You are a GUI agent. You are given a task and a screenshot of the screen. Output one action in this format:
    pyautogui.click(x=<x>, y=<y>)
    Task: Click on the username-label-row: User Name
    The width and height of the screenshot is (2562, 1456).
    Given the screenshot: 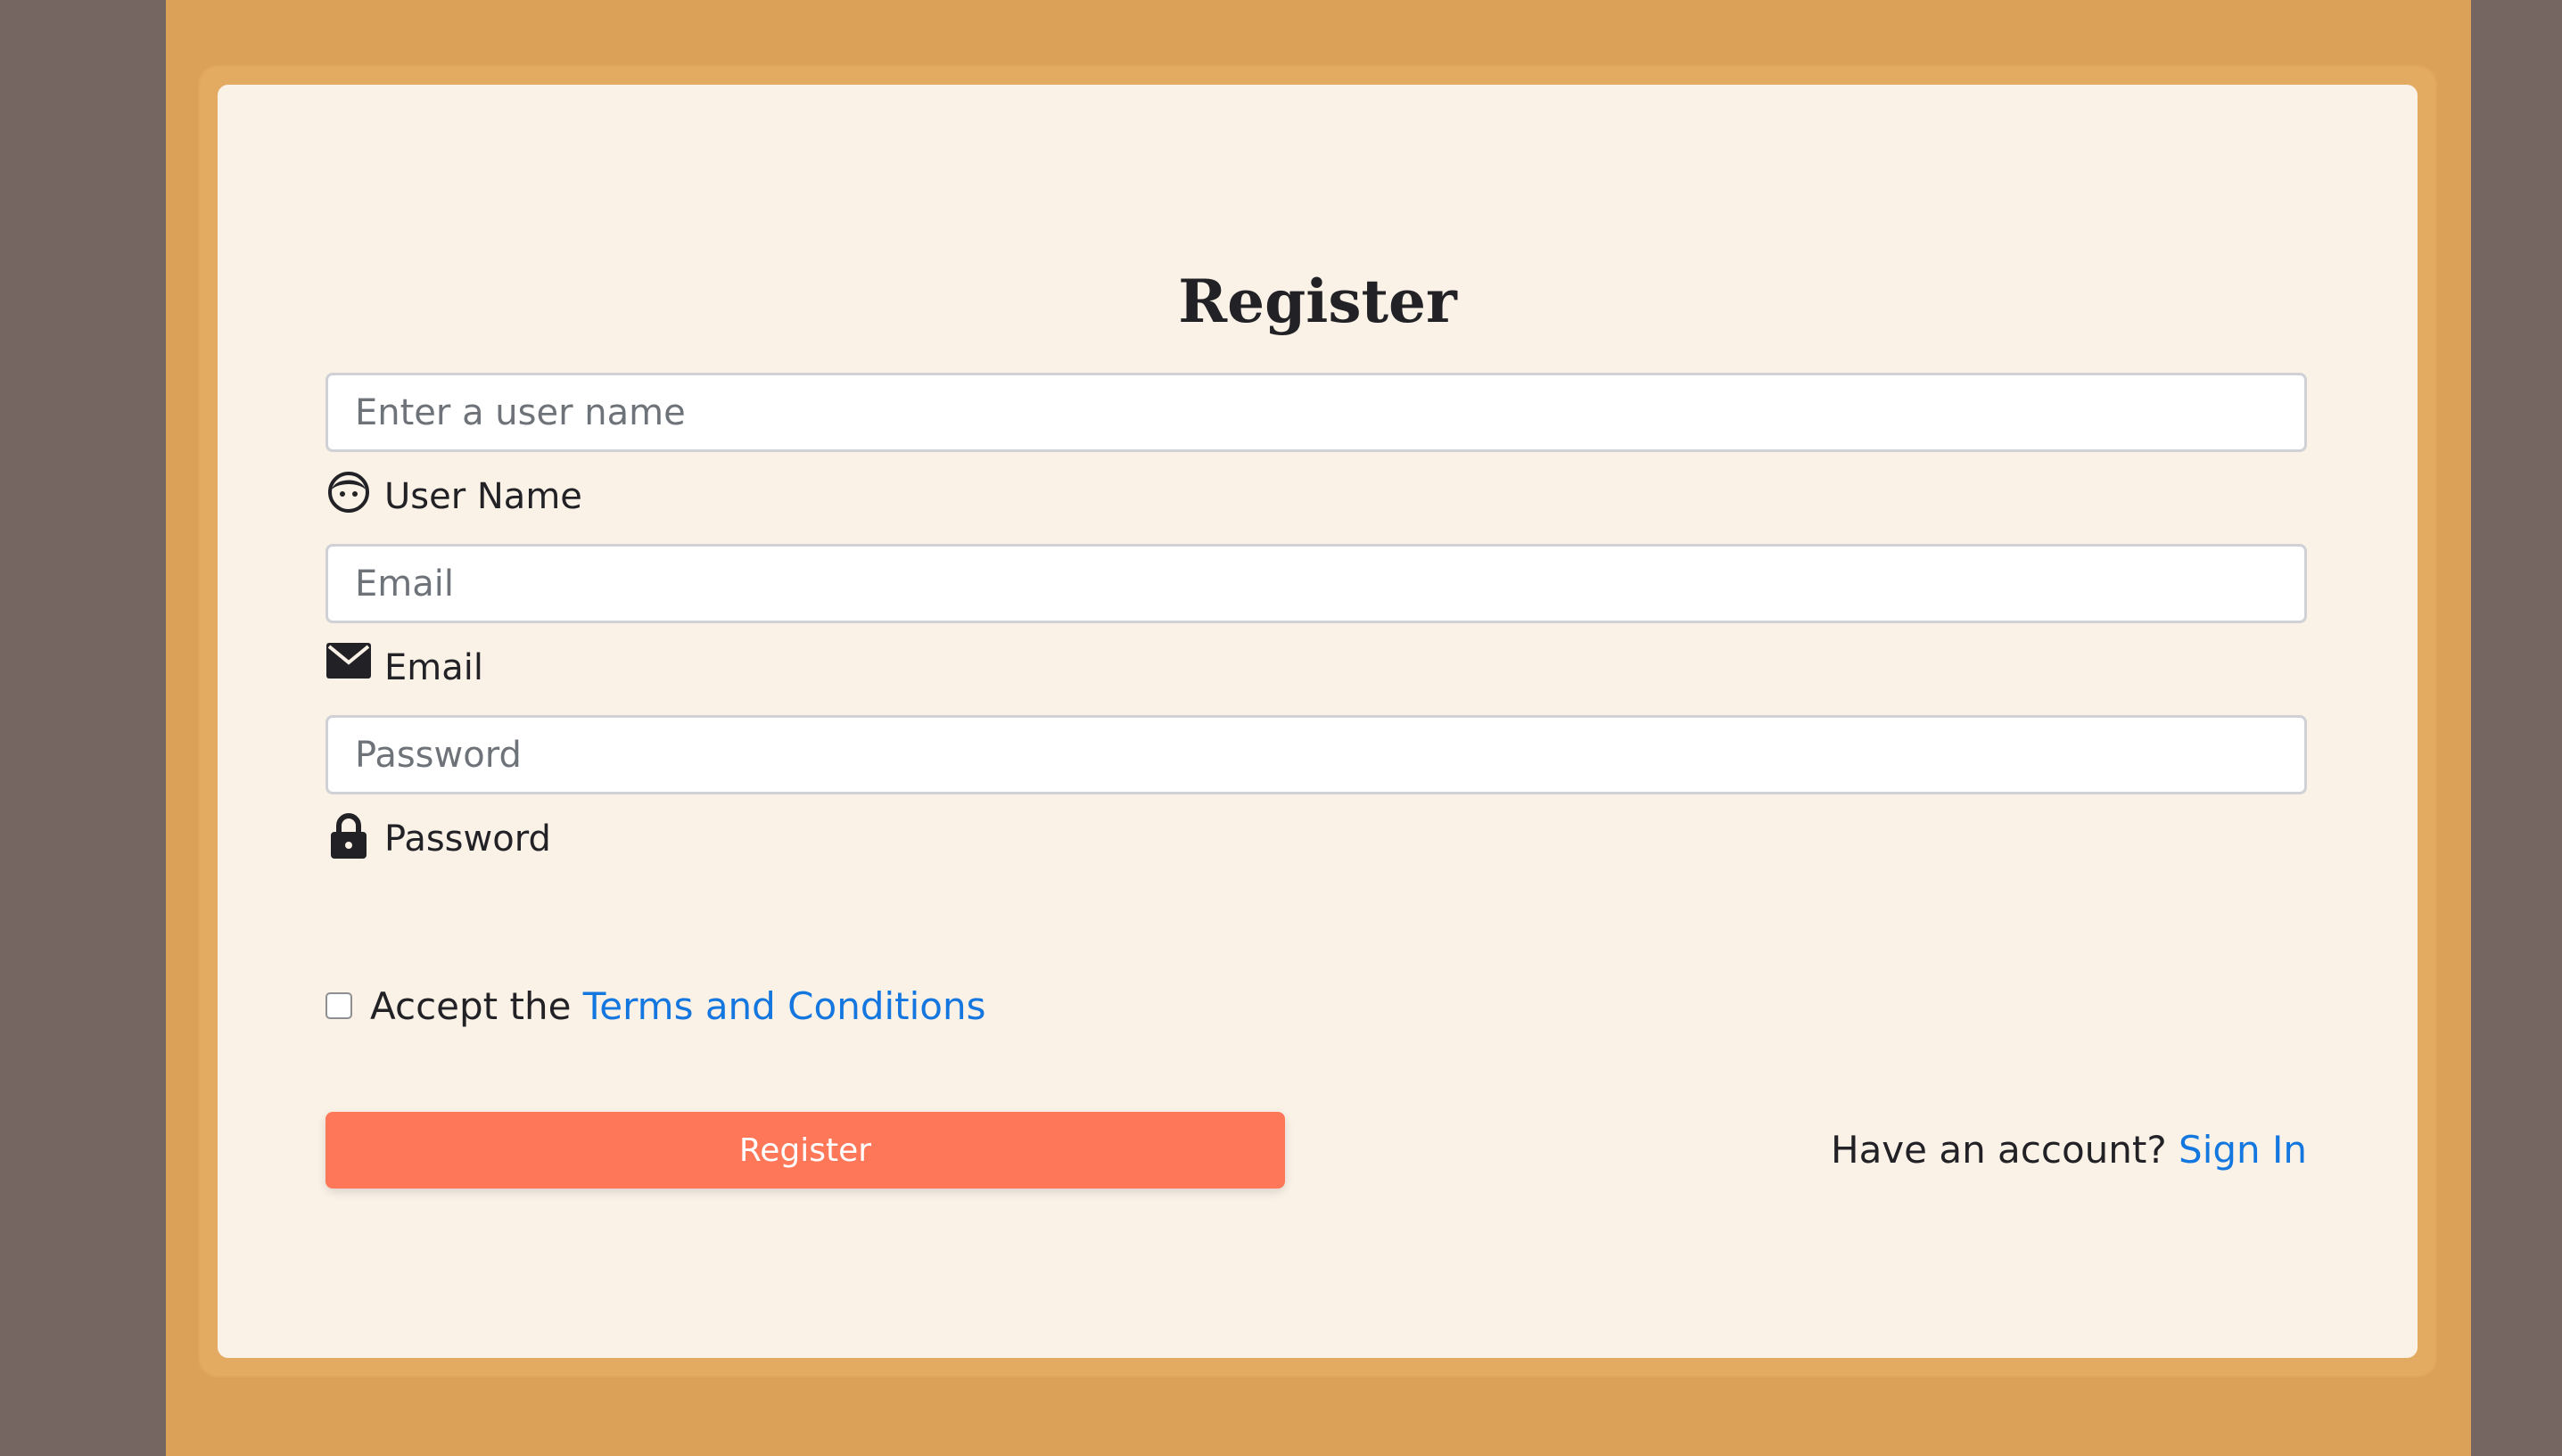 What is the action you would take?
    pyautogui.click(x=453, y=488)
    